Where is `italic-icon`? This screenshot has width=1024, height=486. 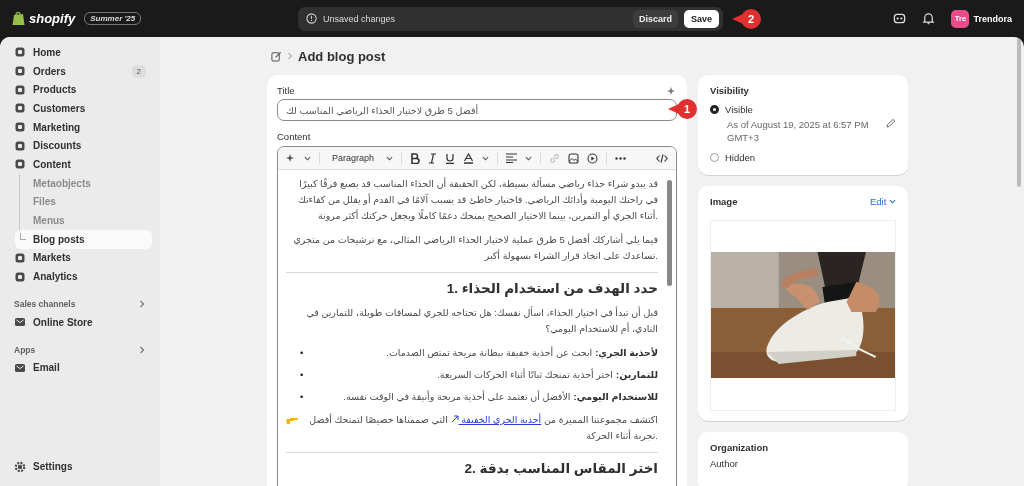
italic-icon is located at coordinates (432, 158).